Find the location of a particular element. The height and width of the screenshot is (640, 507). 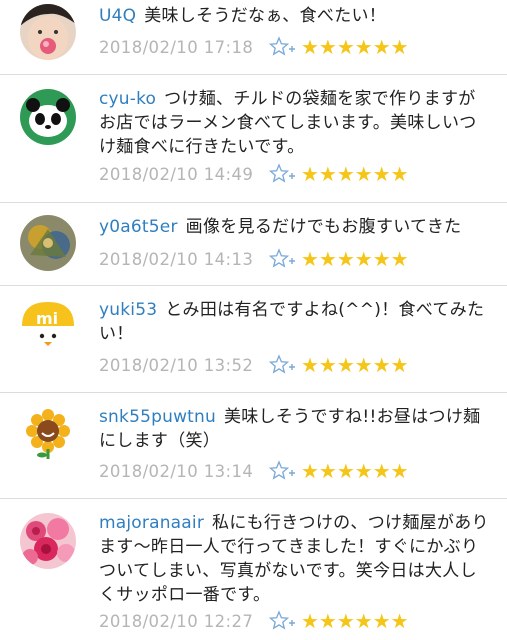

comment-username: snk55puwtnu is located at coordinates (157, 417).